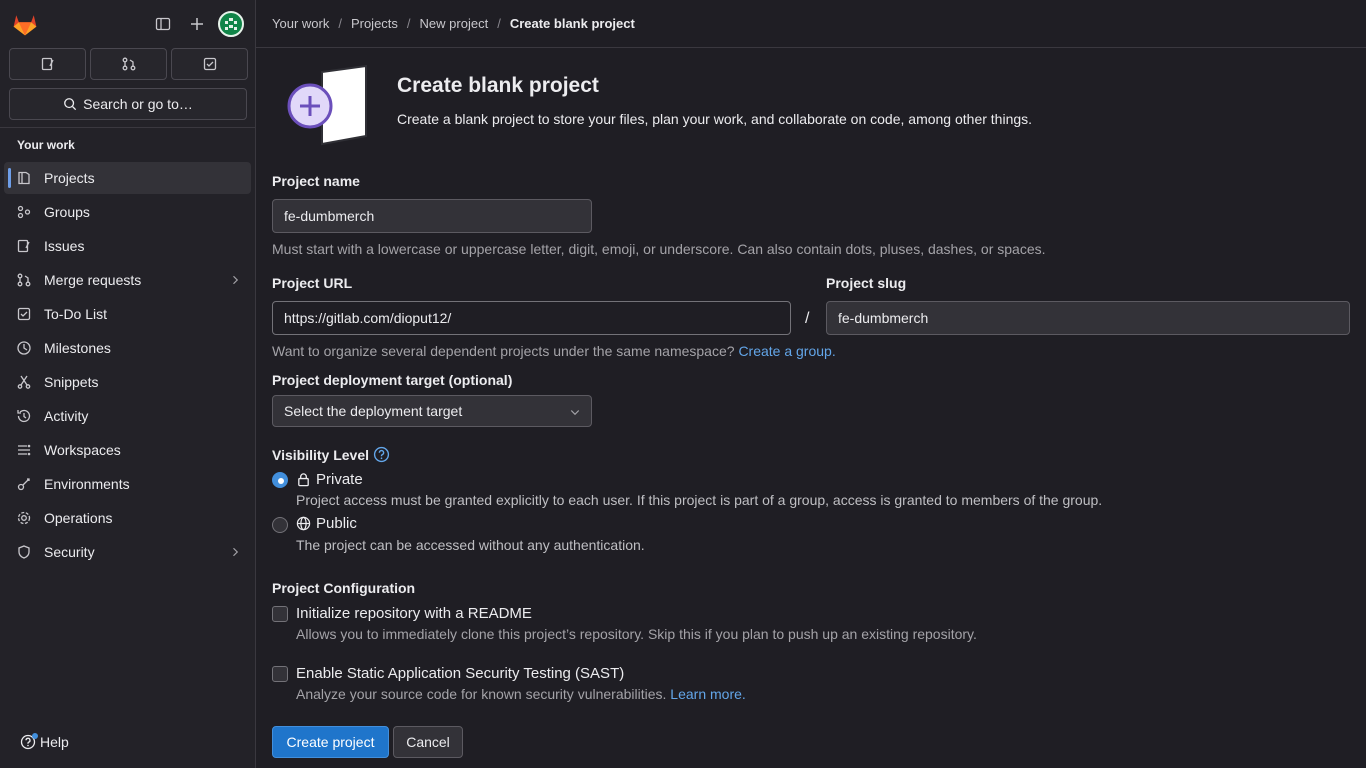 The image size is (1366, 768). I want to click on sidebar-item-label: Merge requests, so click(93, 280).